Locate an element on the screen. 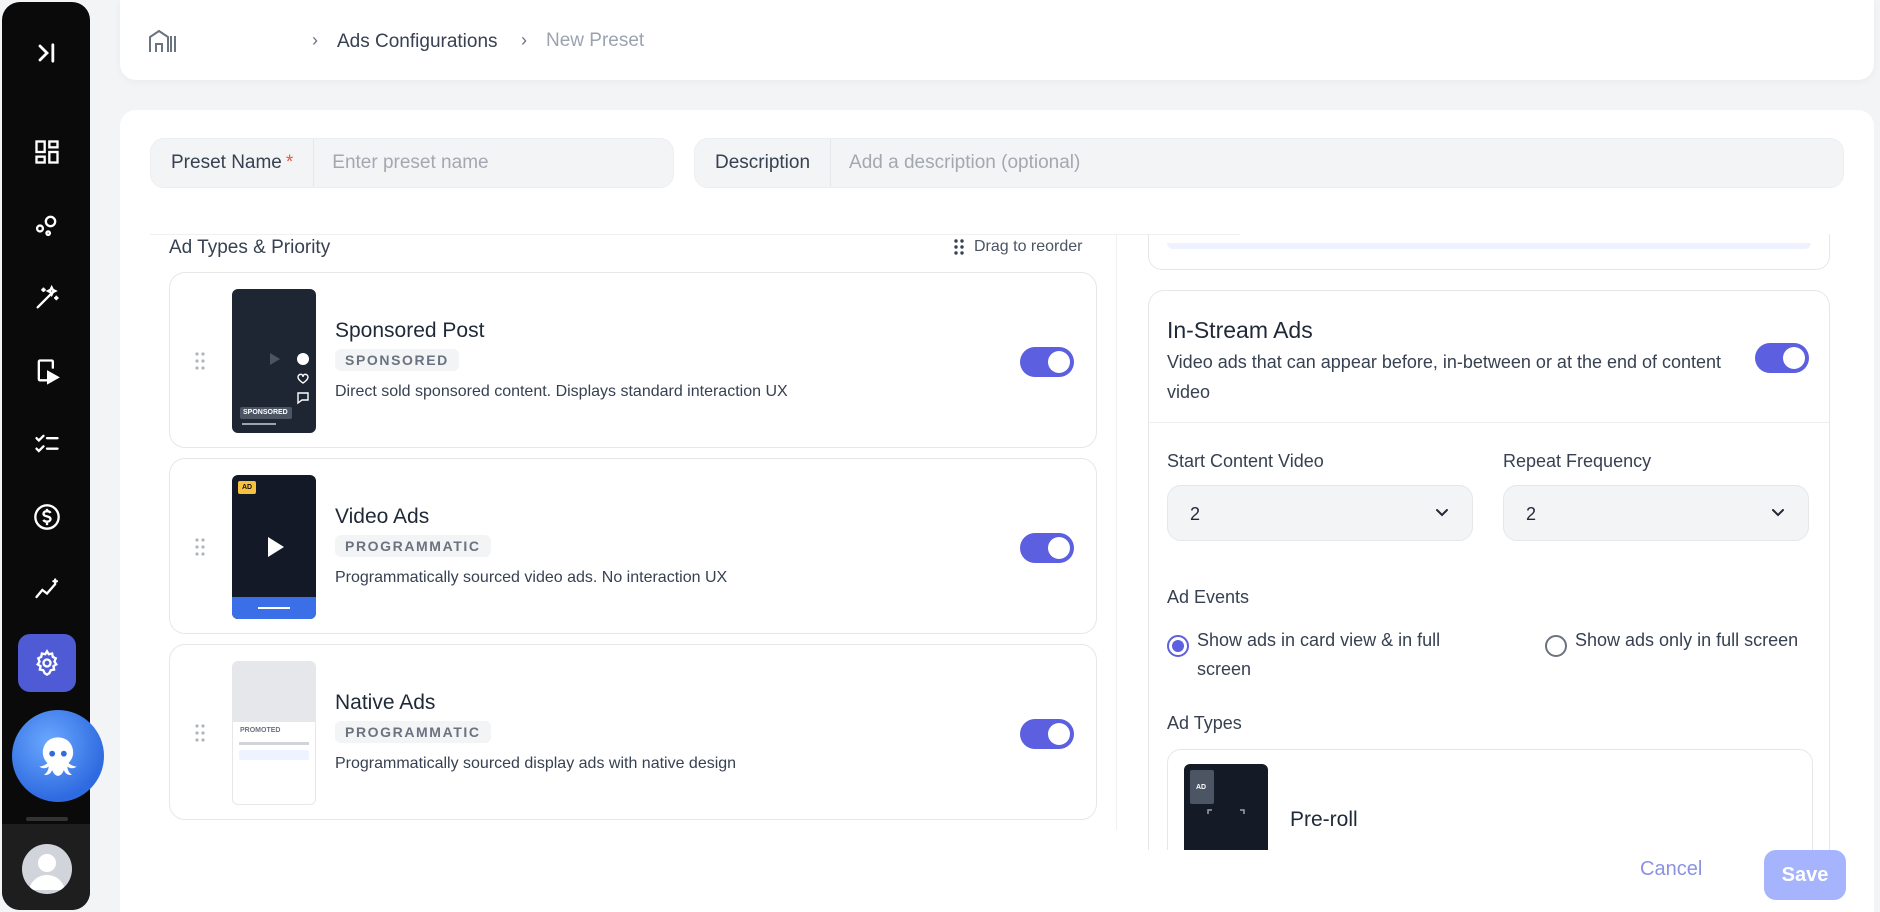 The height and width of the screenshot is (912, 1880). pre-roll-card: AD Pre-roll is located at coordinates (1490, 799).